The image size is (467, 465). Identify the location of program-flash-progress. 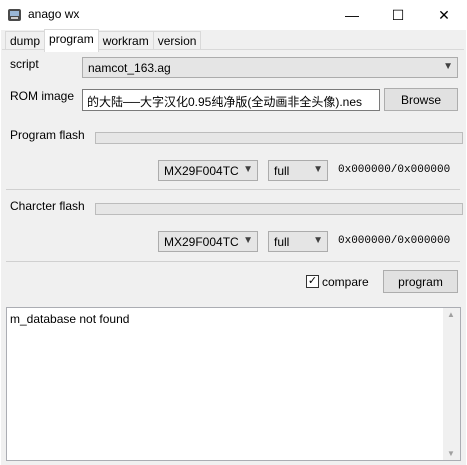
(279, 138).